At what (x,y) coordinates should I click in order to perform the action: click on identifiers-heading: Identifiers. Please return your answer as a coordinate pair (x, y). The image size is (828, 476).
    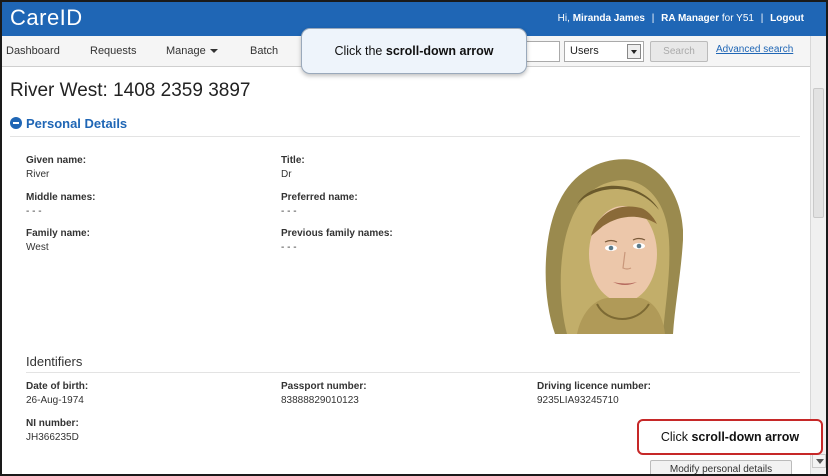
    Looking at the image, I should click on (54, 361).